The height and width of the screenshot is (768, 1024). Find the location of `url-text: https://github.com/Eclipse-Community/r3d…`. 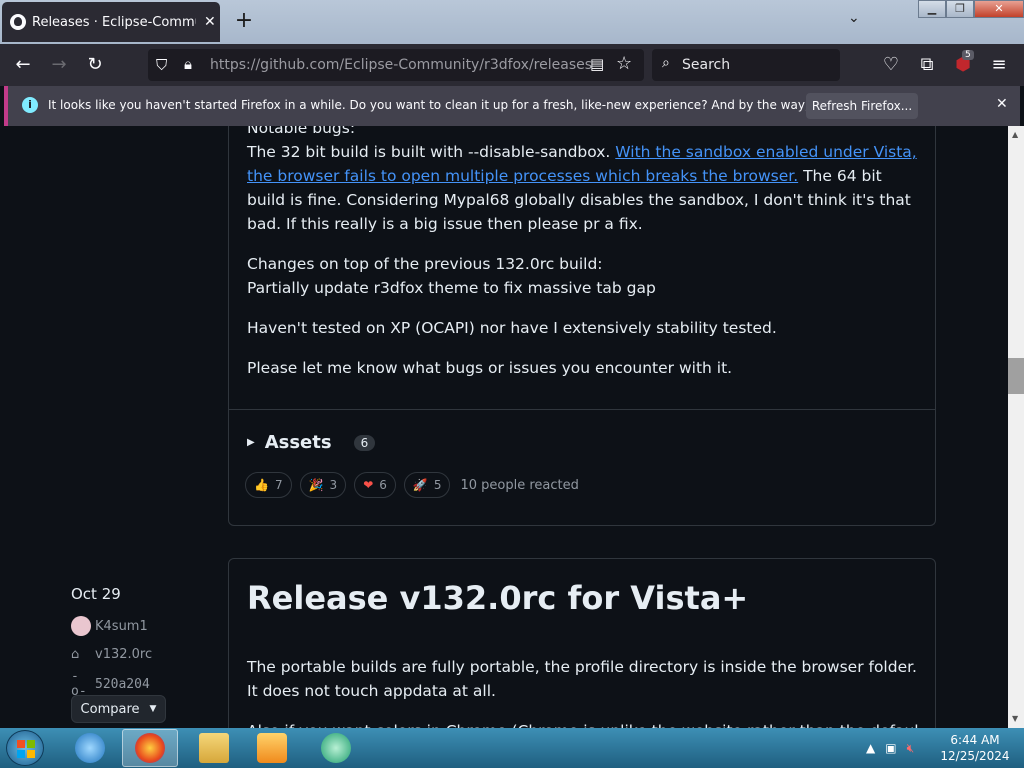

url-text: https://github.com/Eclipse-Community/r3d… is located at coordinates (401, 65).